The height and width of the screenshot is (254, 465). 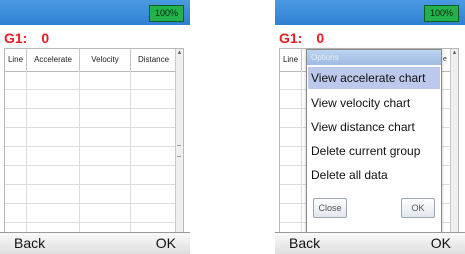 I want to click on option-delete-all-data: Delete all data, so click(x=374, y=175).